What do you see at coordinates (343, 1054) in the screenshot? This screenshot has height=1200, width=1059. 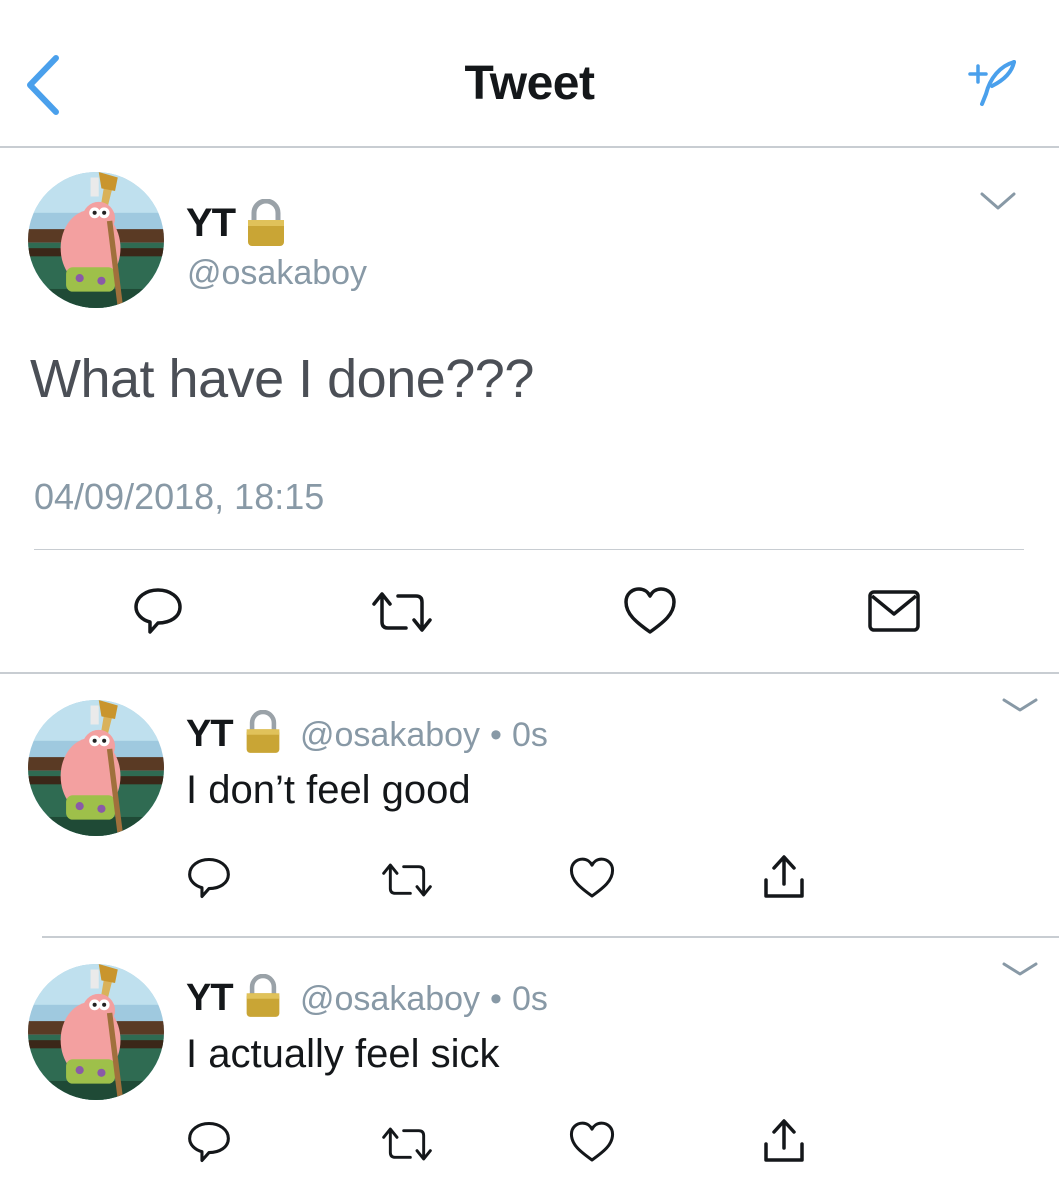 I see `tweet-text: I actually feel sick` at bounding box center [343, 1054].